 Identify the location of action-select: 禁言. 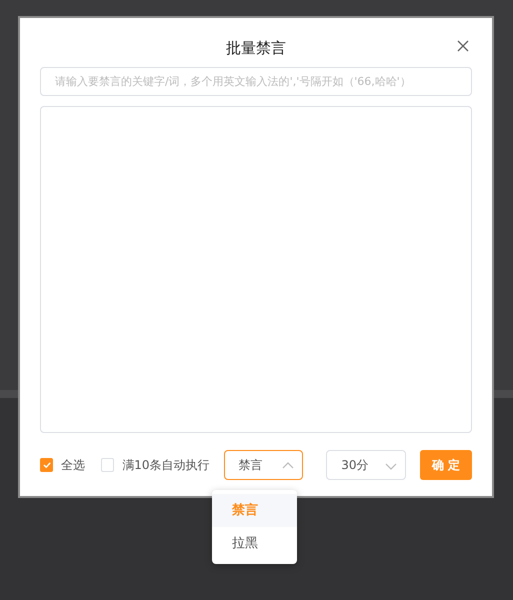
(264, 465).